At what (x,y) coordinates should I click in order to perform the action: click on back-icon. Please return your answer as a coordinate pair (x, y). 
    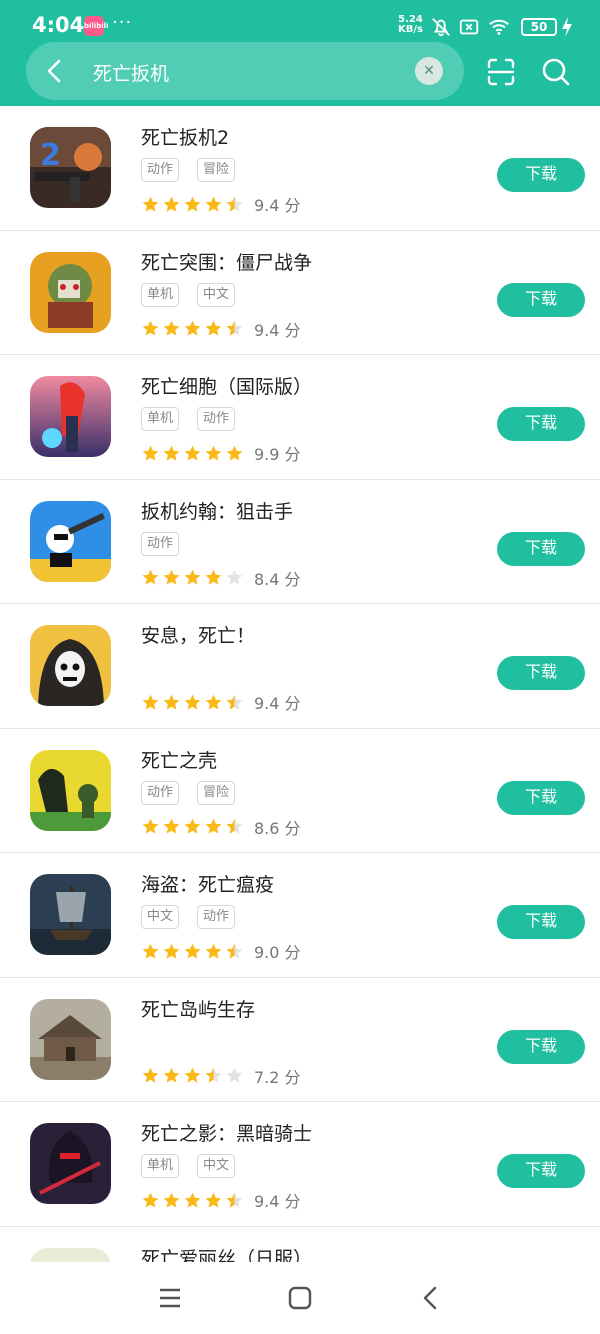
    Looking at the image, I should click on (431, 1298).